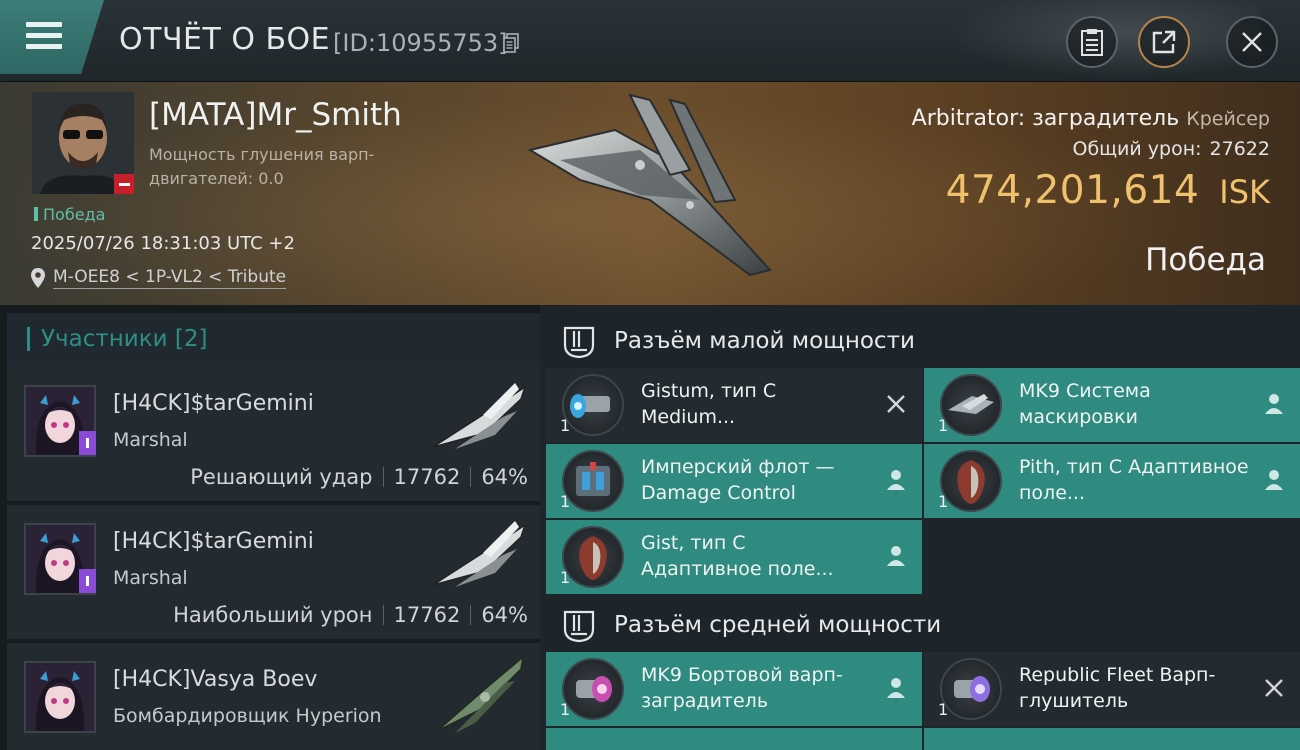 This screenshot has width=1300, height=750. Describe the element at coordinates (1239, 149) in the screenshot. I see `total-damage-value: 27622` at that location.